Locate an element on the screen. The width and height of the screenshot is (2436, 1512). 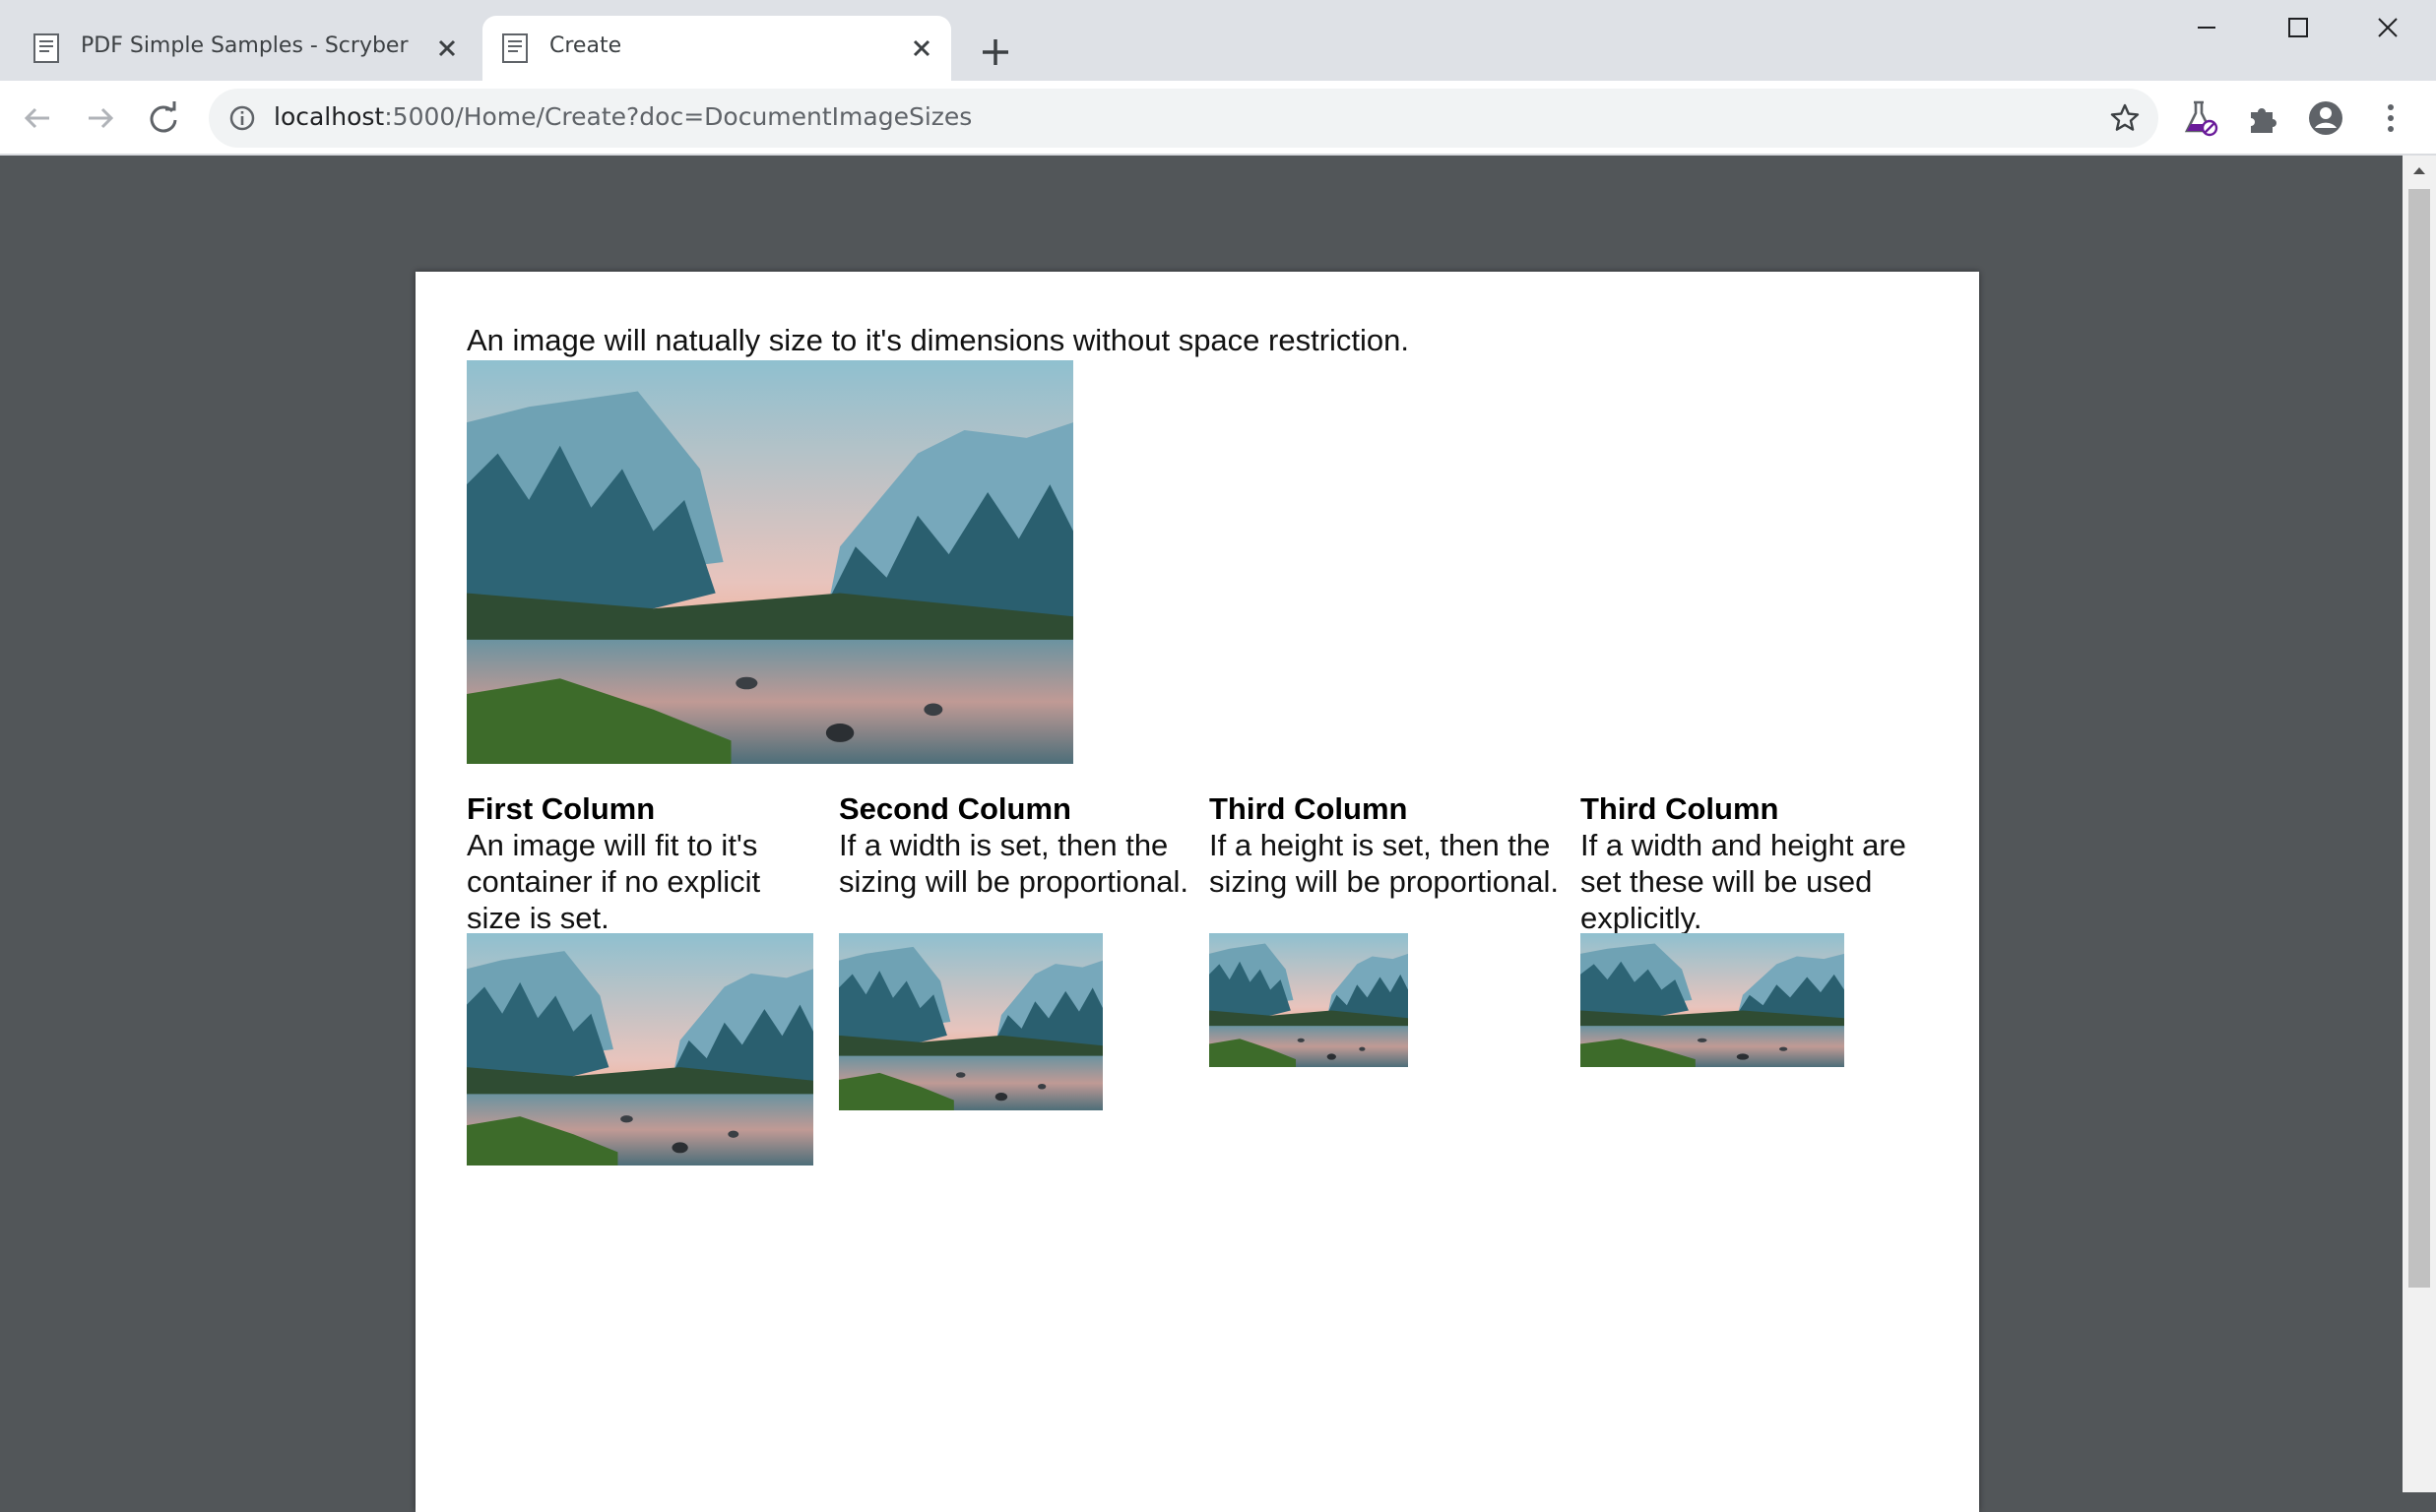
landscape-image-natural is located at coordinates (770, 562).